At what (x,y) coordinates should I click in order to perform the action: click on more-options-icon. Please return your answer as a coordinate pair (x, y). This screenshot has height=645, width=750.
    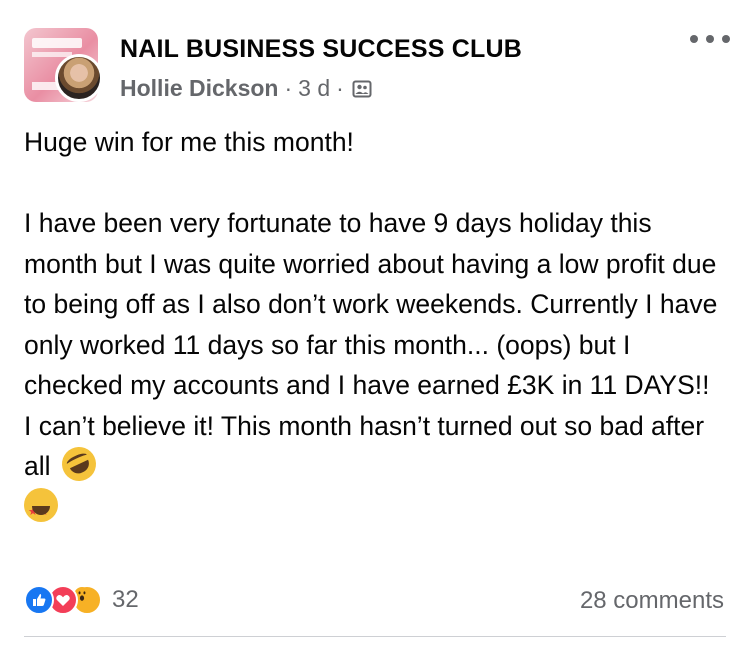
    Looking at the image, I should click on (710, 39).